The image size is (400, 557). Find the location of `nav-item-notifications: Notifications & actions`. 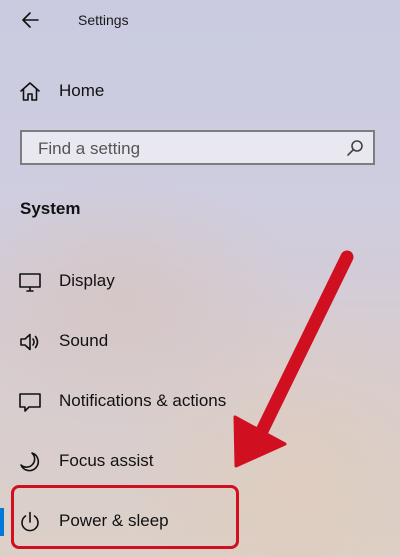

nav-item-notifications: Notifications & actions is located at coordinates (200, 402).